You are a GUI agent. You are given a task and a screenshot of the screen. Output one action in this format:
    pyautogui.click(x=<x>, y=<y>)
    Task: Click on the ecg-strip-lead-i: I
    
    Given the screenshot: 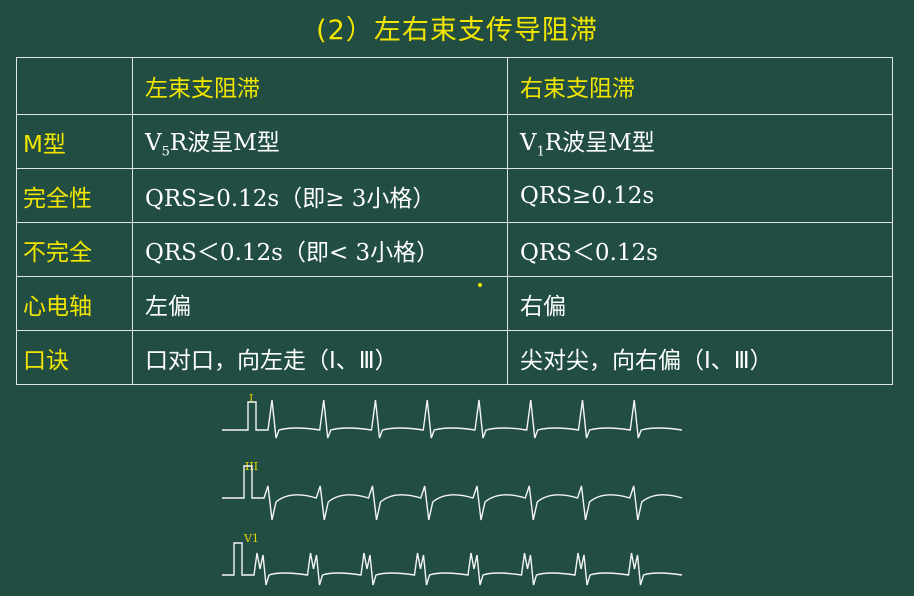 What is the action you would take?
    pyautogui.click(x=452, y=415)
    